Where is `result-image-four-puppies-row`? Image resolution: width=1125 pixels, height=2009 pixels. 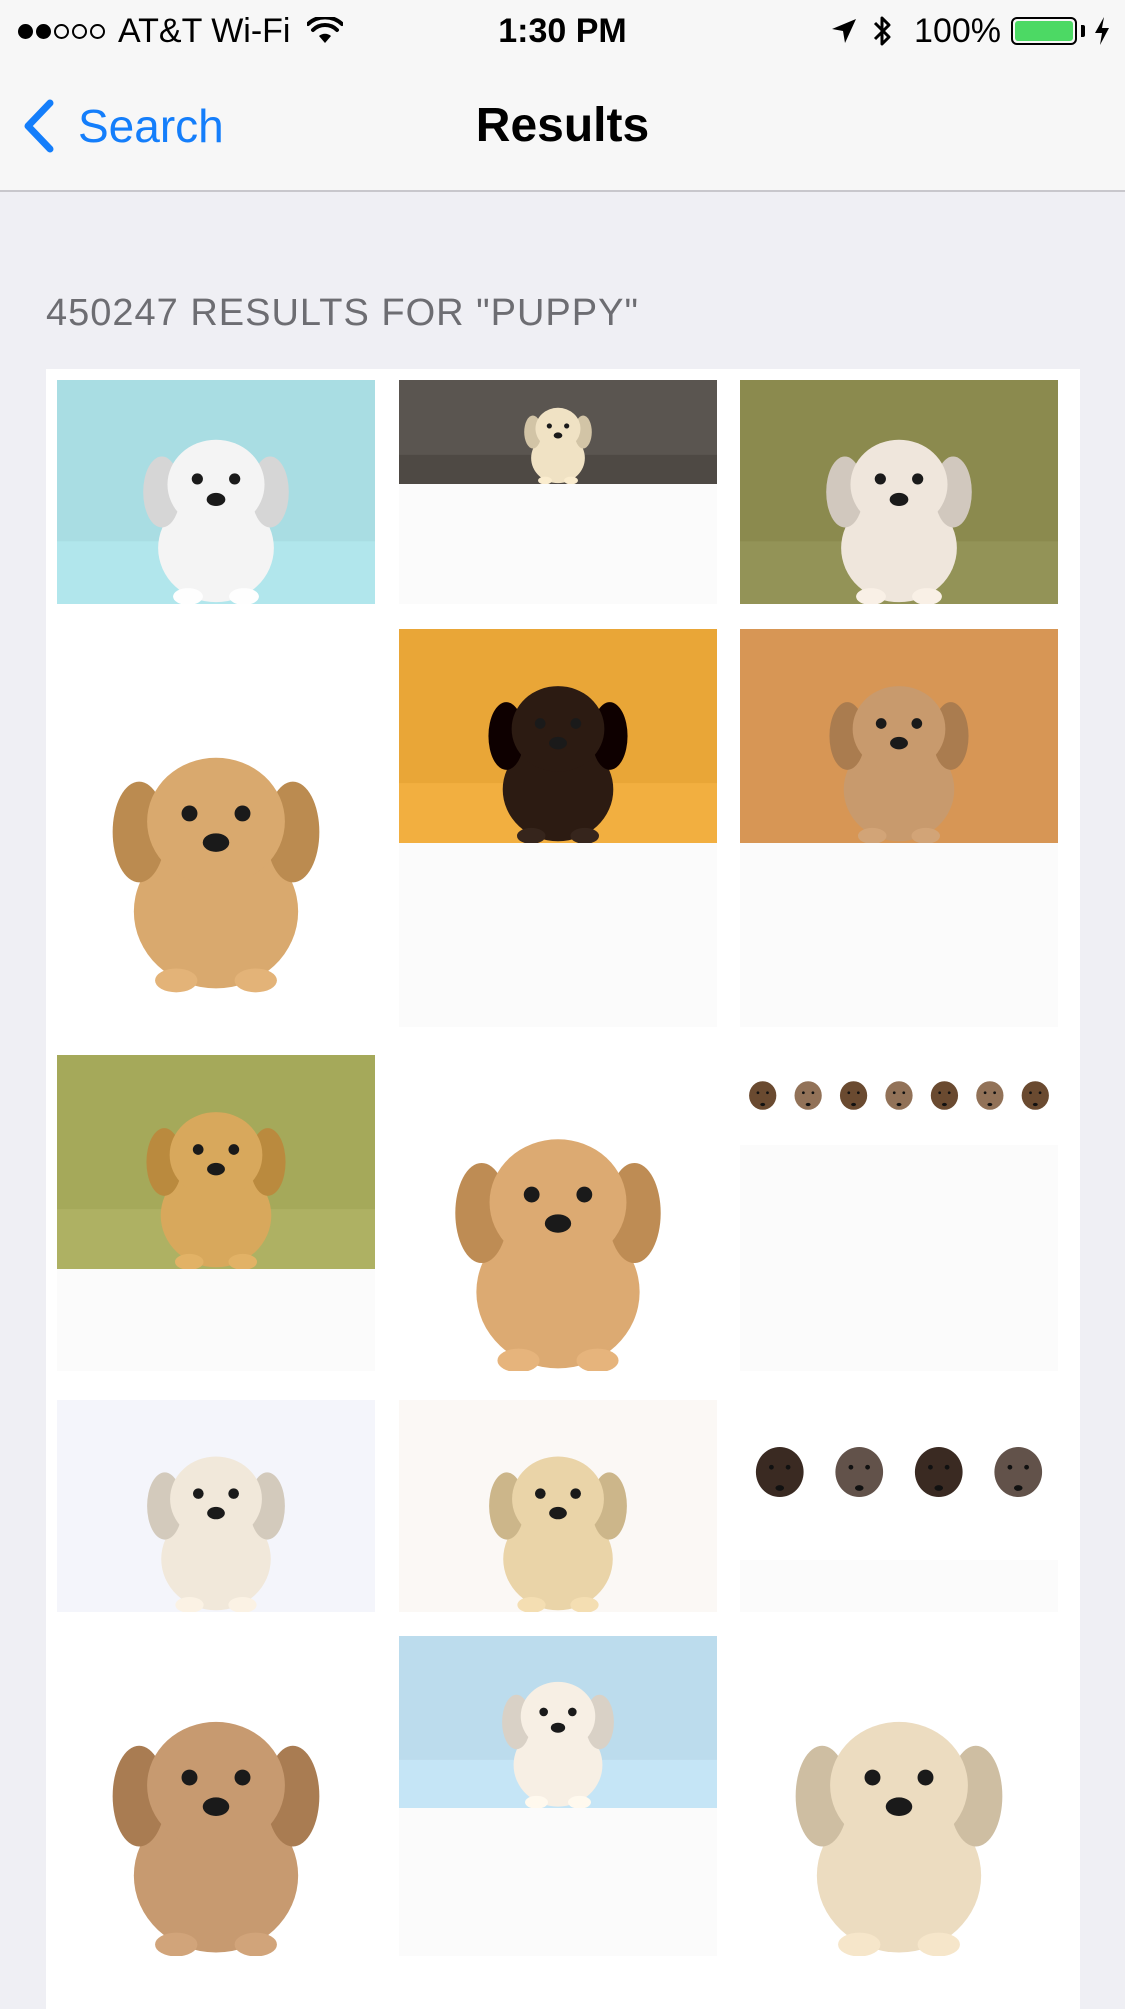
result-image-four-puppies-row is located at coordinates (899, 1506).